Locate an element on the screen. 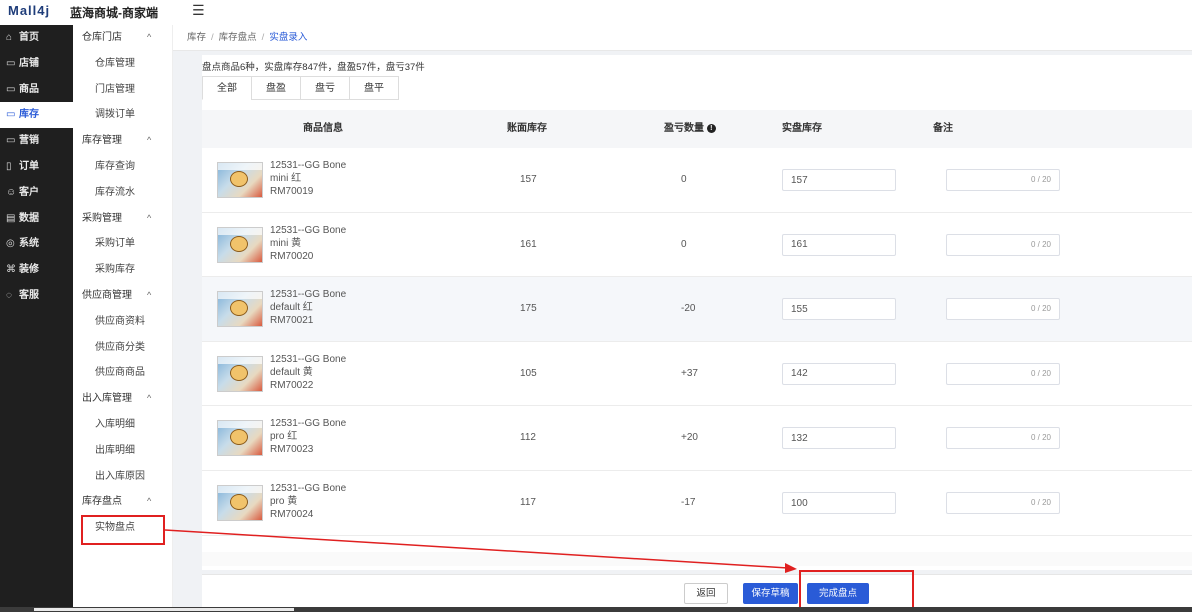 This screenshot has width=1192, height=612. submenu-item: 采购订单 is located at coordinates (122, 244).